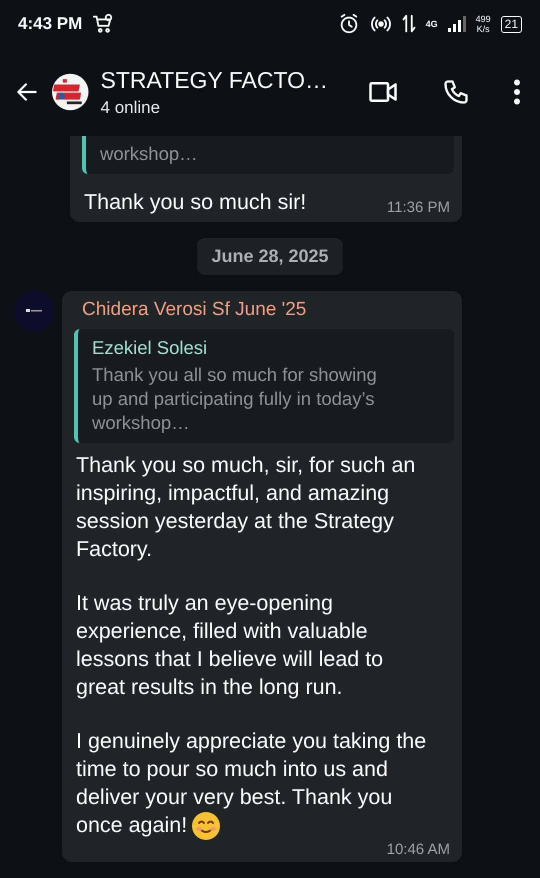  I want to click on message-time: 11:36 PM, so click(418, 207).